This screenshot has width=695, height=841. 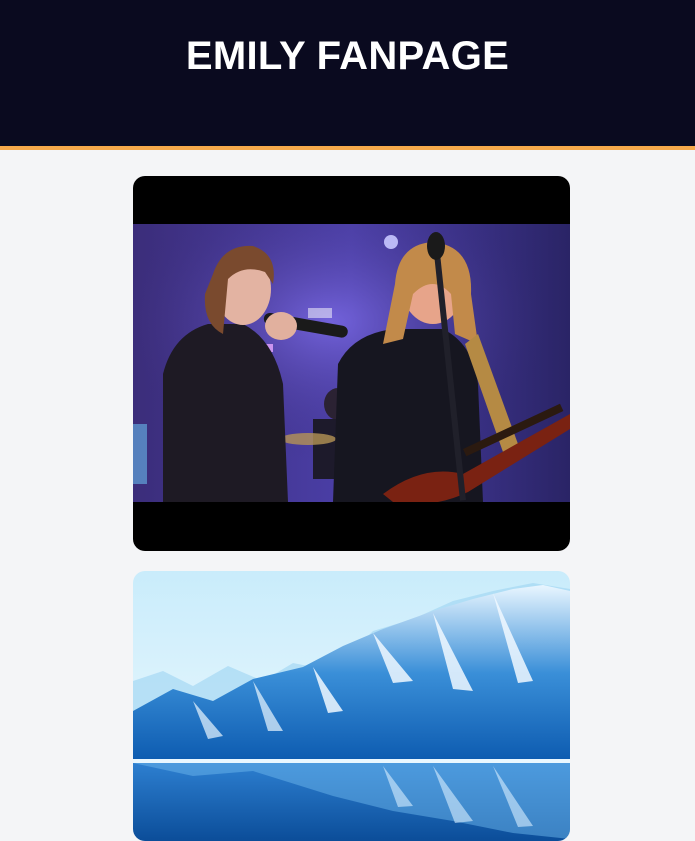 I want to click on page-title: EMILY FANPAGE, so click(x=347, y=56).